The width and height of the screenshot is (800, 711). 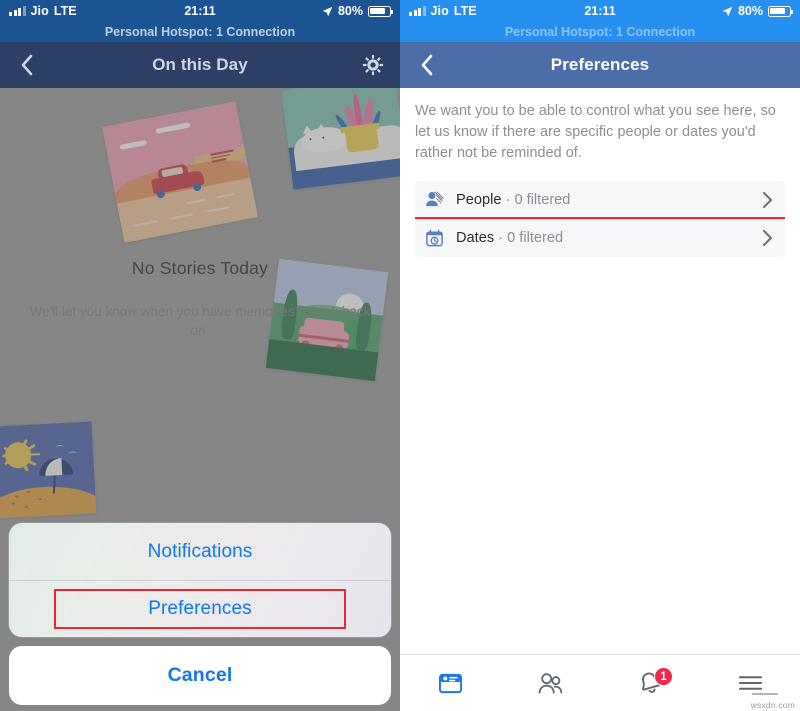 I want to click on watermark-dash, so click(x=765, y=694).